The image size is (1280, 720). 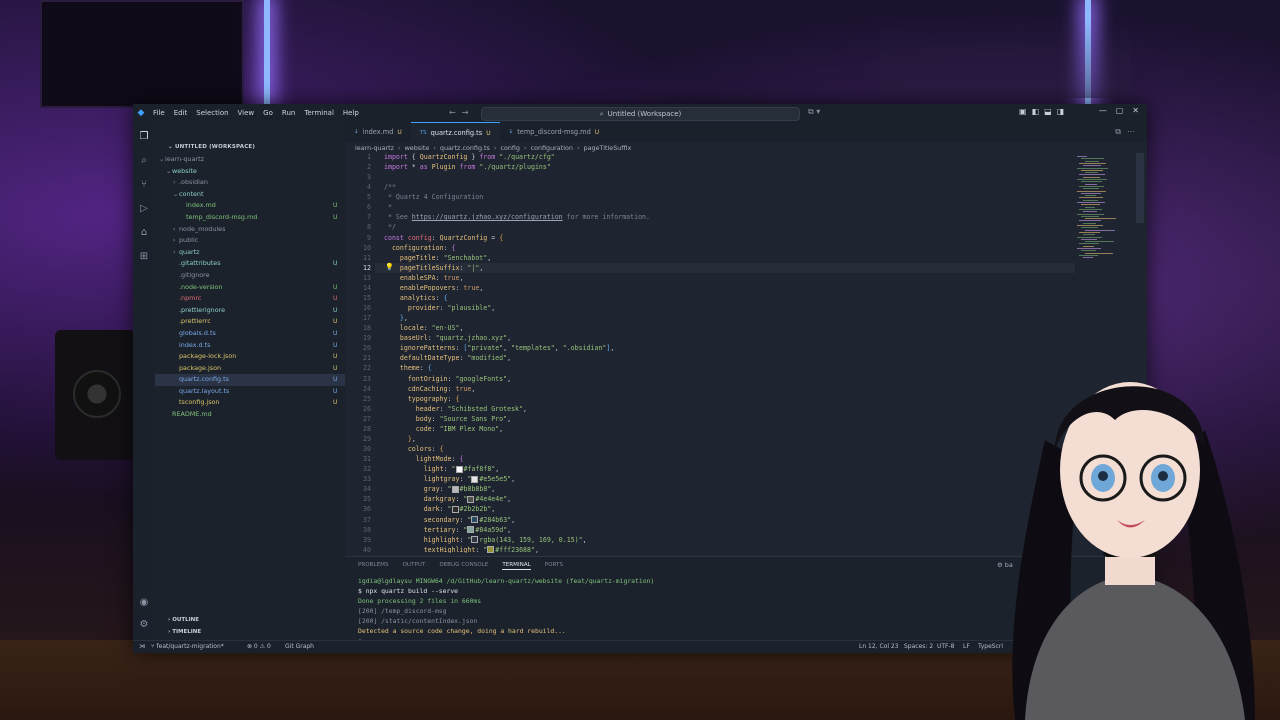 I want to click on git-graph-button: Git Graph, so click(x=299, y=646).